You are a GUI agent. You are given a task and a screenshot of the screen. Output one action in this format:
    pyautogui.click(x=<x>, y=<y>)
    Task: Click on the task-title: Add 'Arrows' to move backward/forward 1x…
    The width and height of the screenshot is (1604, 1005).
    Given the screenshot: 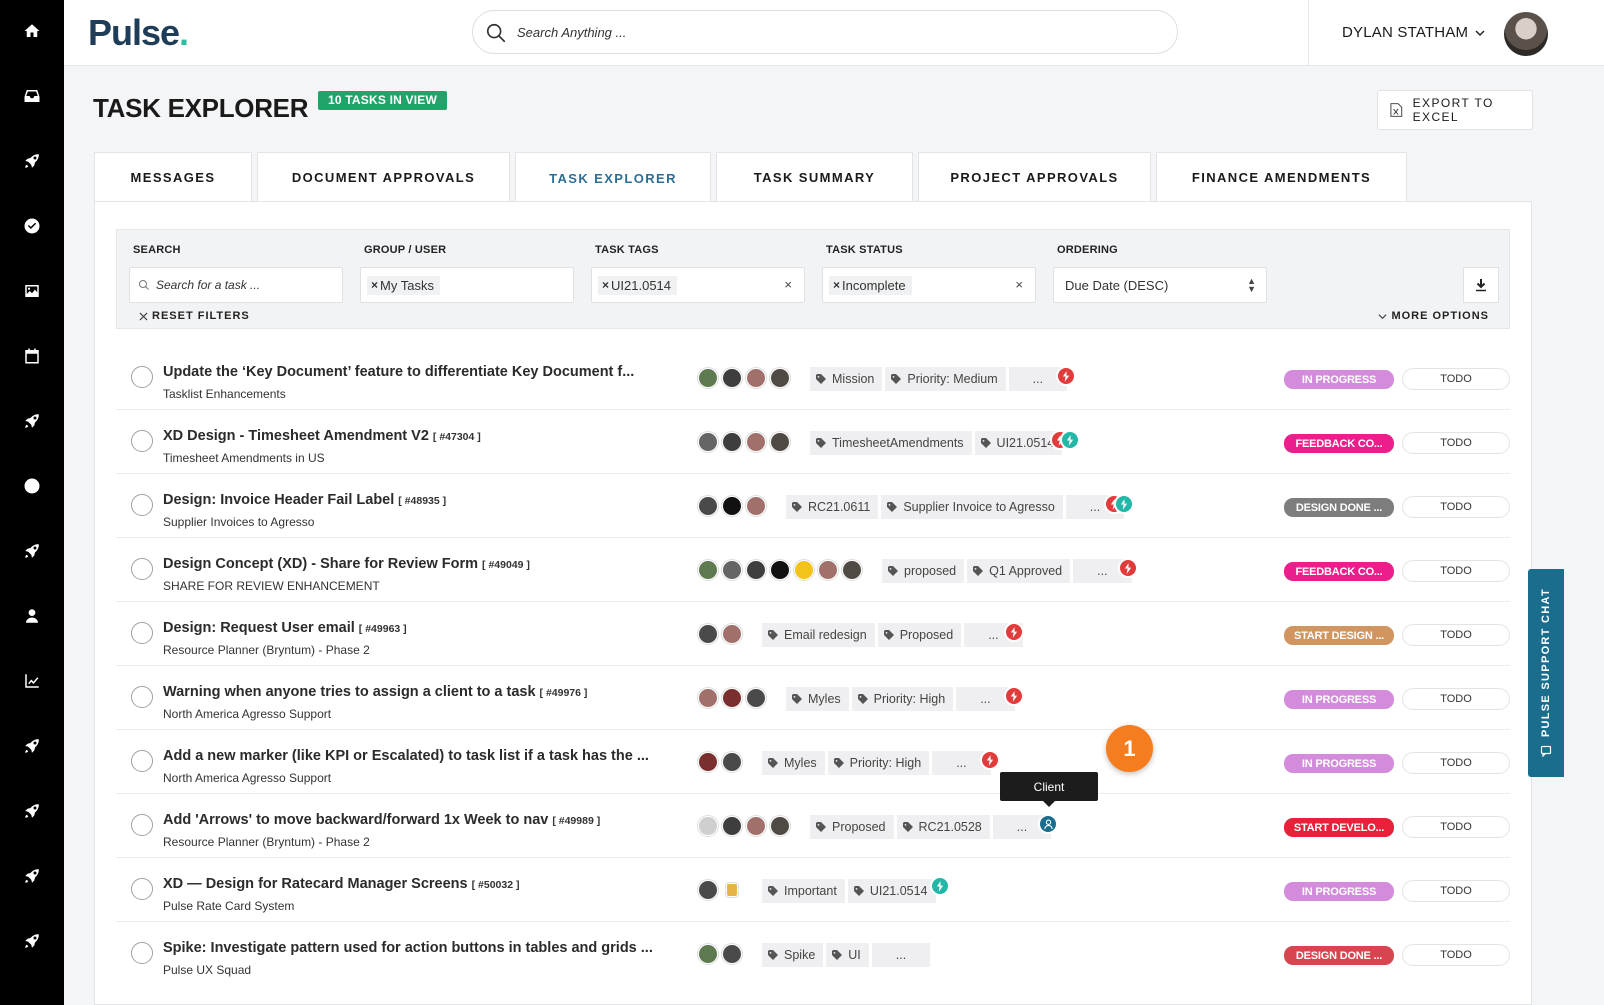 What is the action you would take?
    pyautogui.click(x=381, y=820)
    